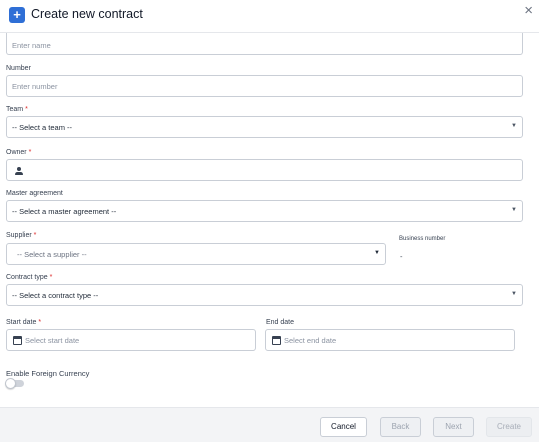 The image size is (539, 442). I want to click on add-contract-icon: +, so click(17, 15).